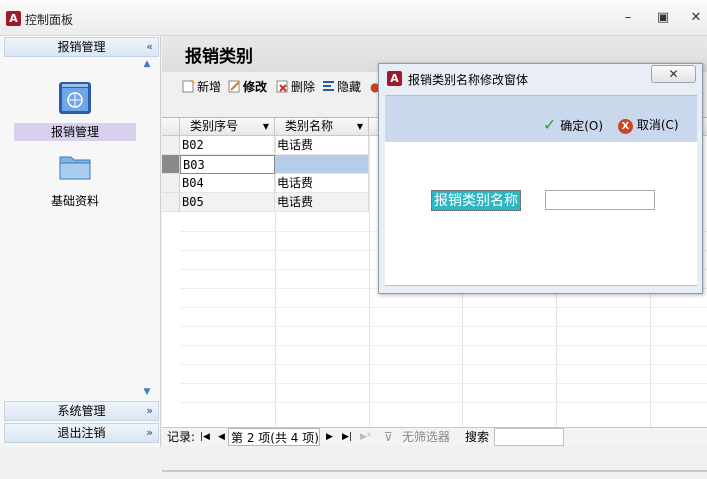 This screenshot has width=707, height=479. What do you see at coordinates (663, 18) in the screenshot?
I see `restore-icon: ▣` at bounding box center [663, 18].